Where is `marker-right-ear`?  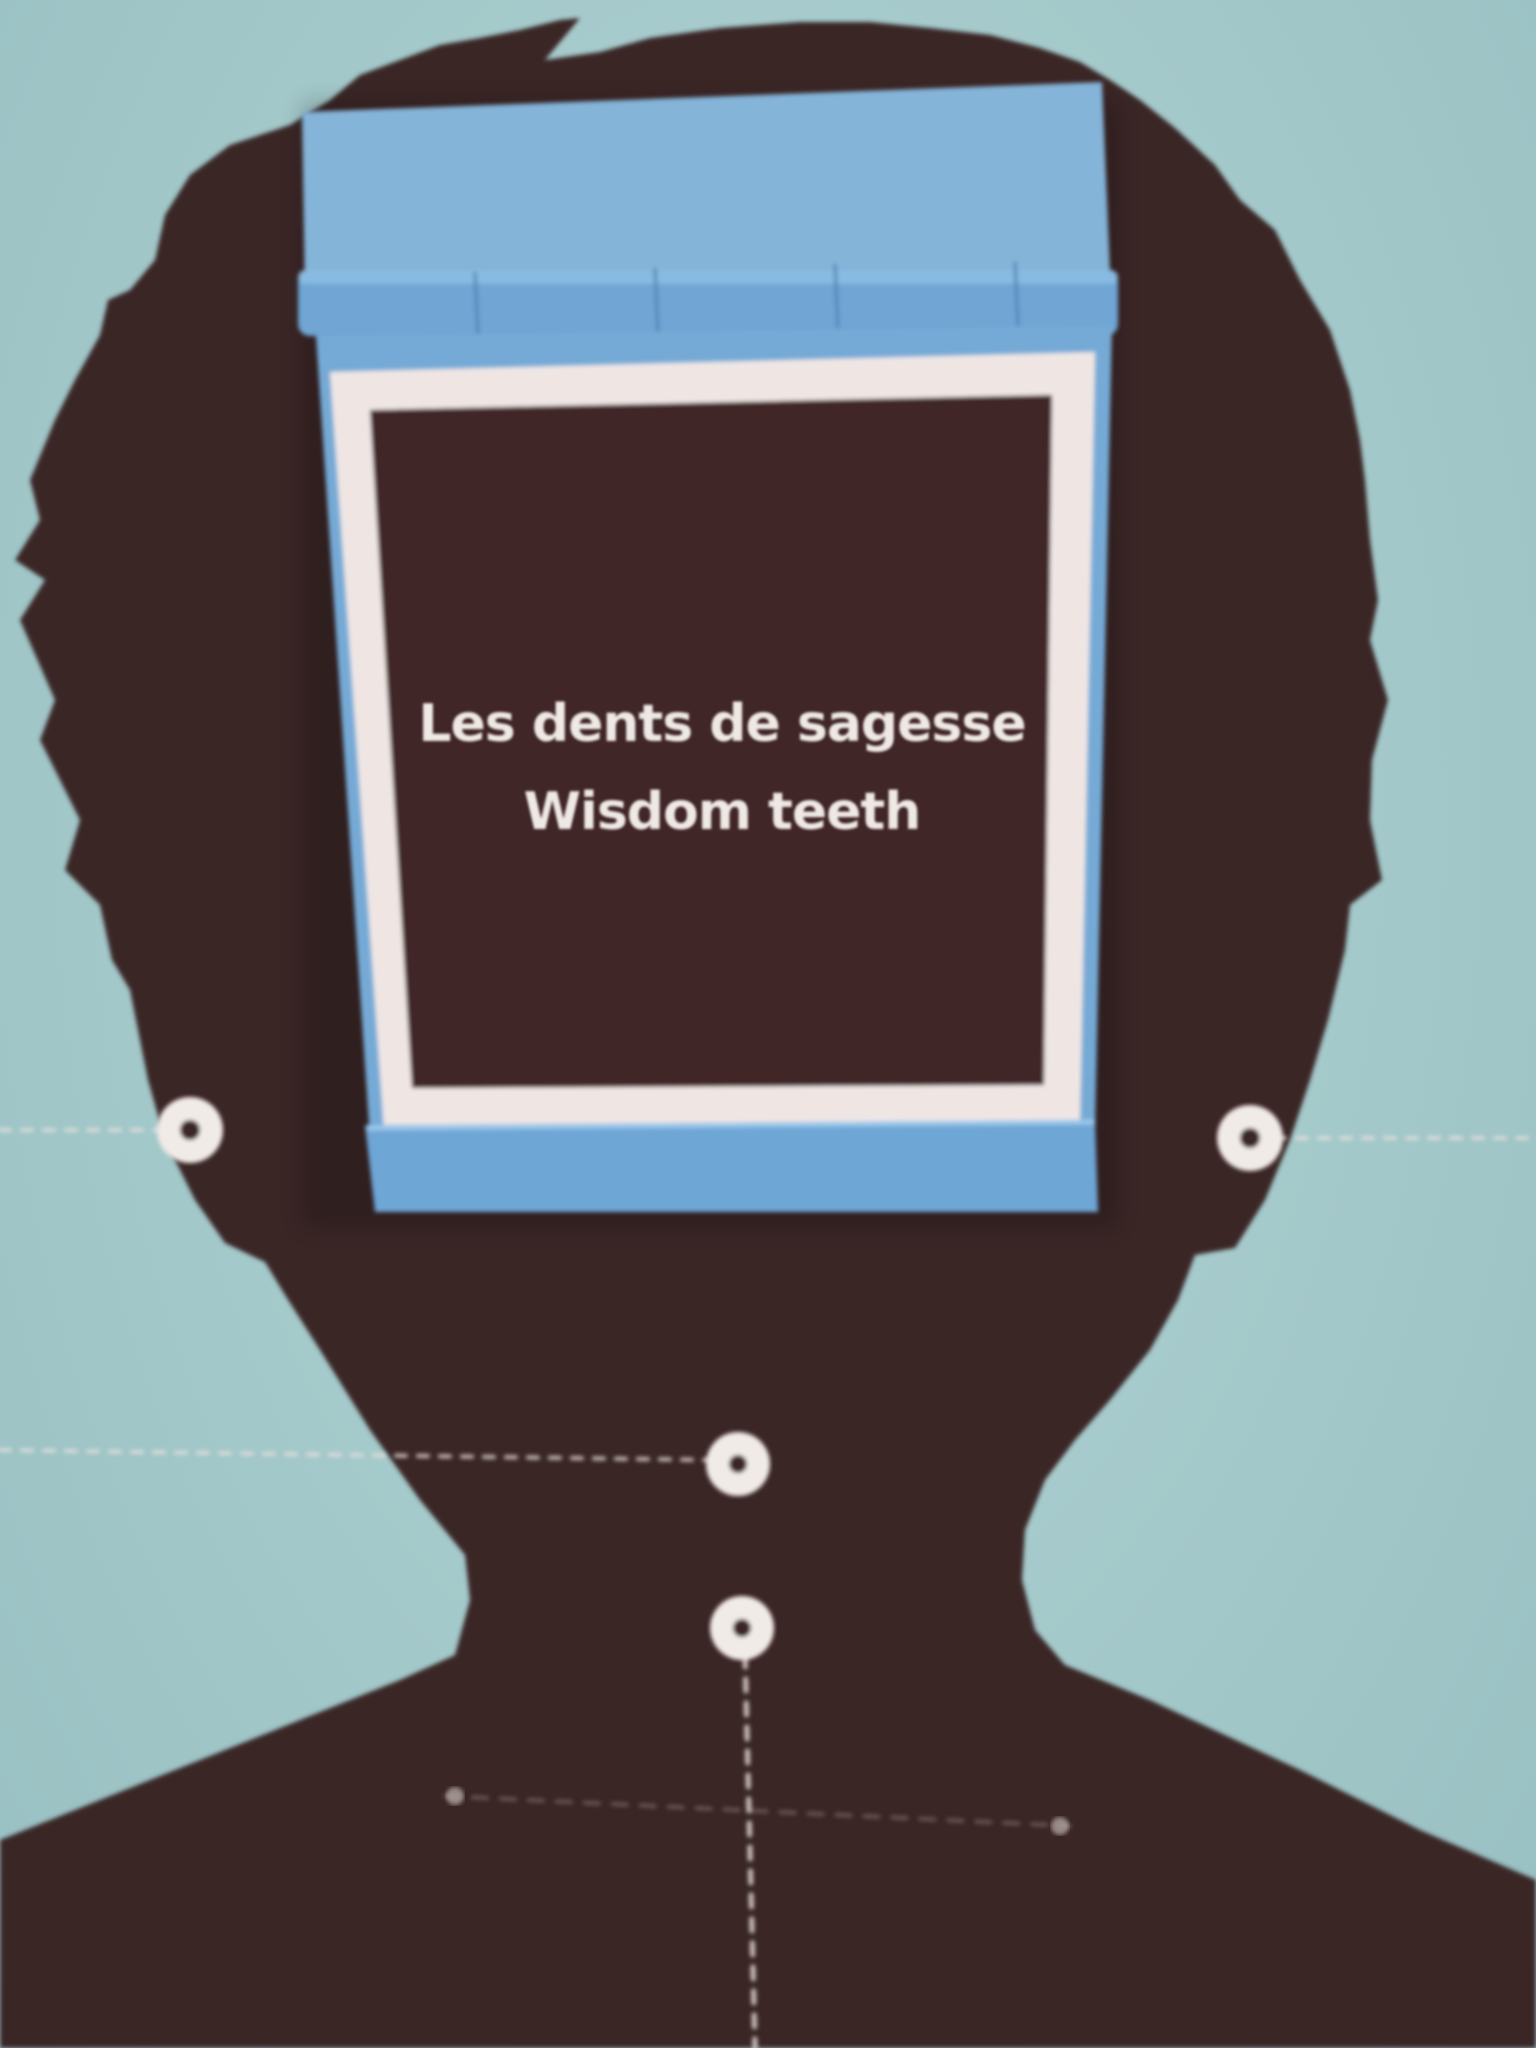
marker-right-ear is located at coordinates (1250, 1138).